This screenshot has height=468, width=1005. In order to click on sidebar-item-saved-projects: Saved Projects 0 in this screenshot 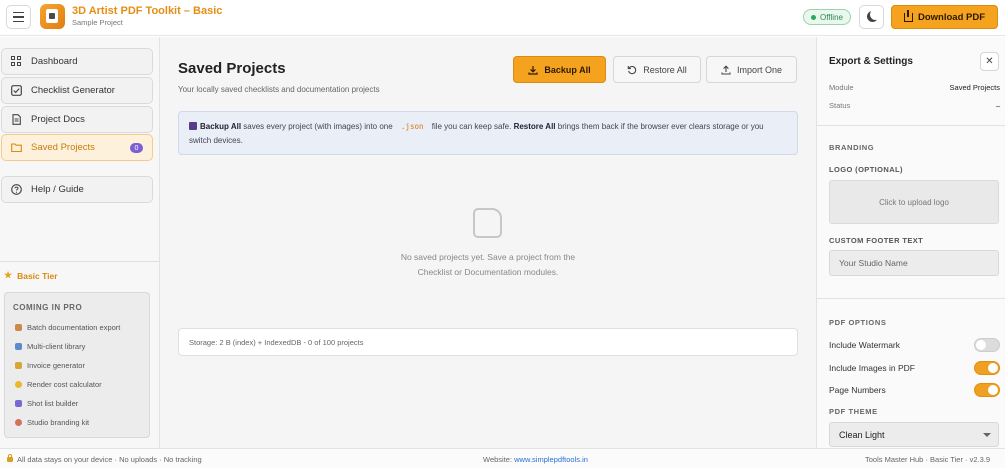, I will do `click(77, 147)`.